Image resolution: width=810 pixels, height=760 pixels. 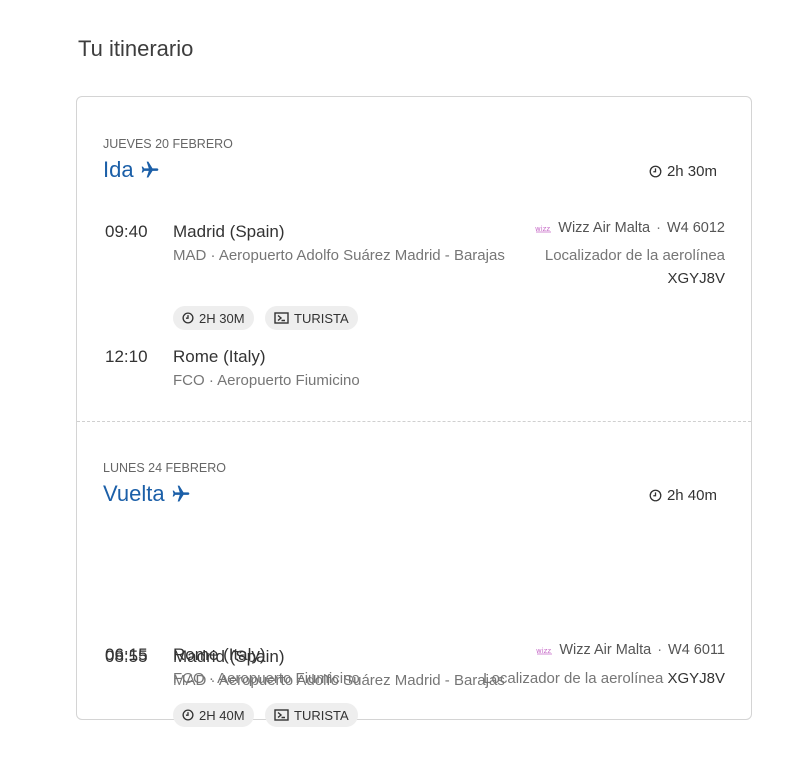 I want to click on outbound-cabin-tag-text: TURISTA, so click(x=321, y=318).